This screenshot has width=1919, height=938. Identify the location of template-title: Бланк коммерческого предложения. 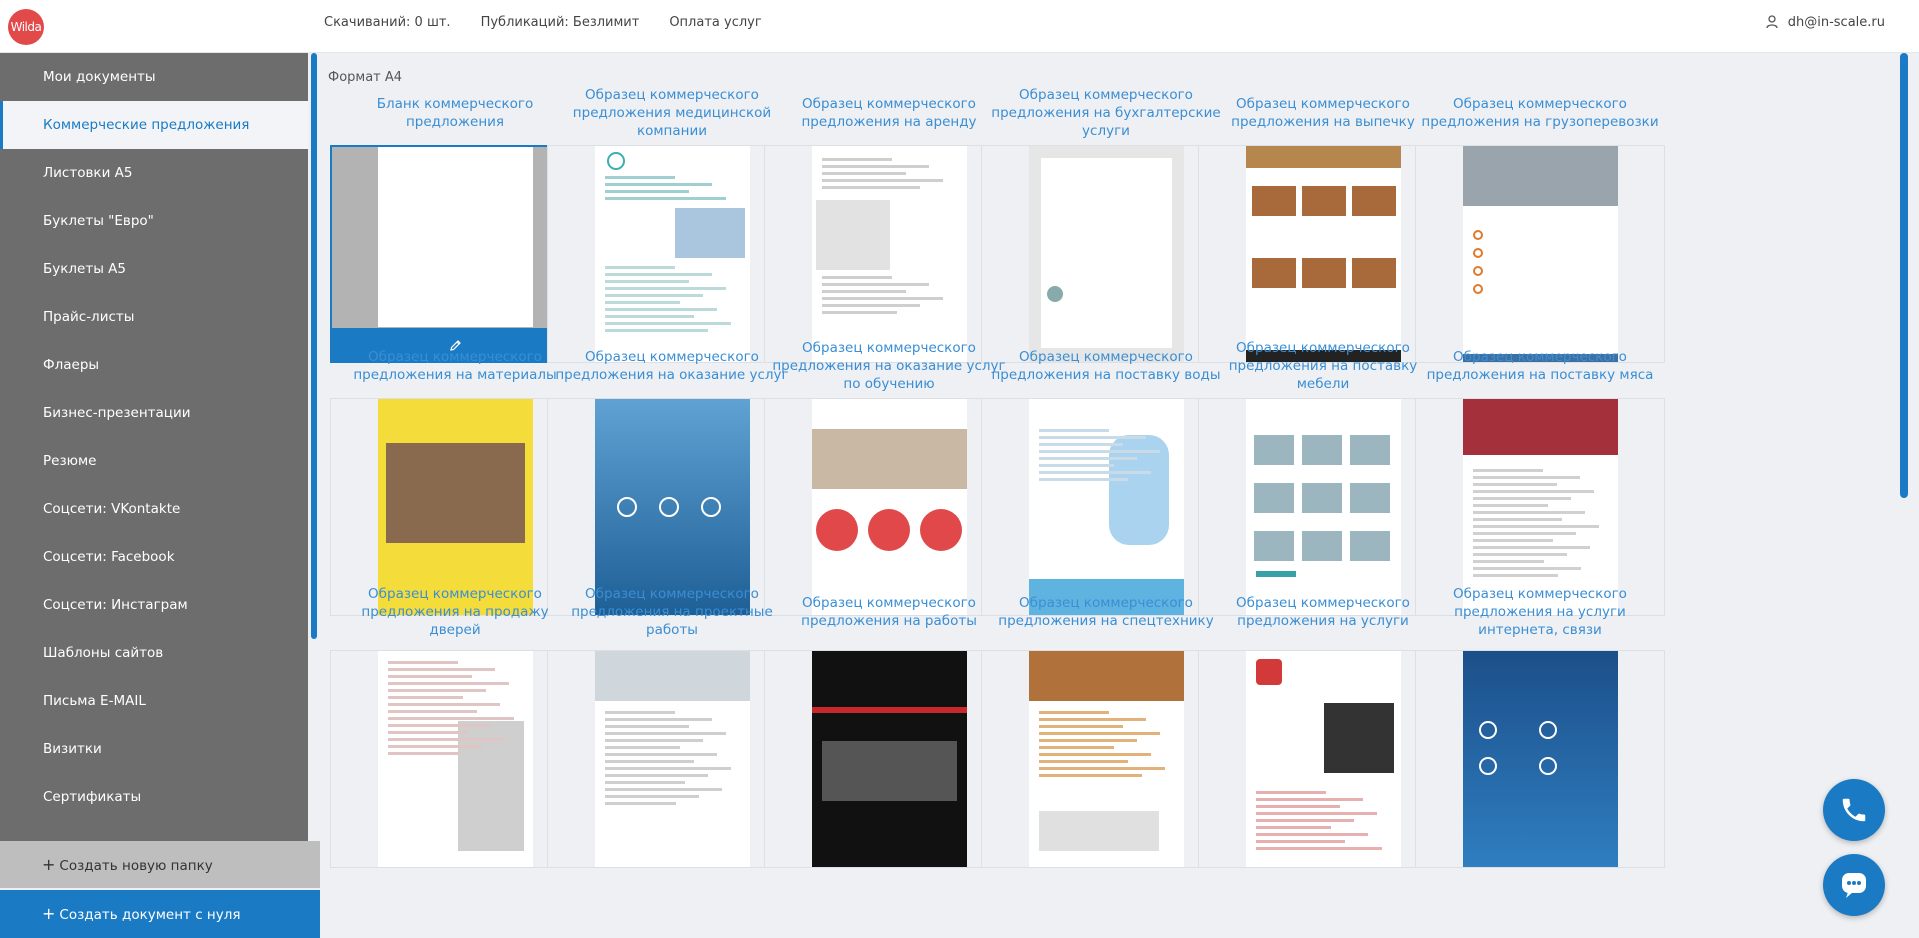
(455, 113).